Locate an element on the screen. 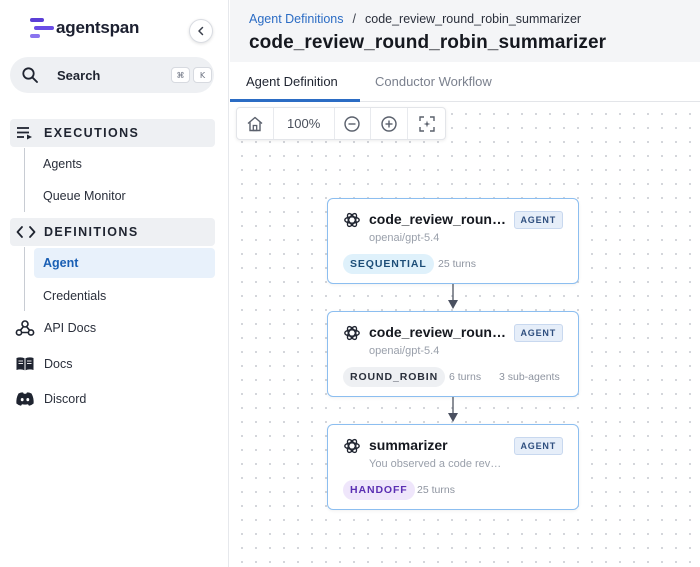 This screenshot has width=700, height=567. zoom-out-button is located at coordinates (353, 123).